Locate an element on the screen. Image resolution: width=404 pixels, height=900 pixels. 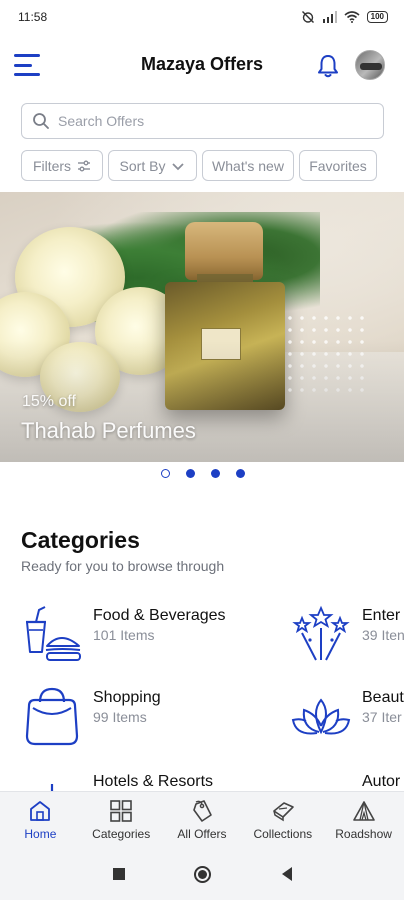
lotus-icon is located at coordinates (321, 716).